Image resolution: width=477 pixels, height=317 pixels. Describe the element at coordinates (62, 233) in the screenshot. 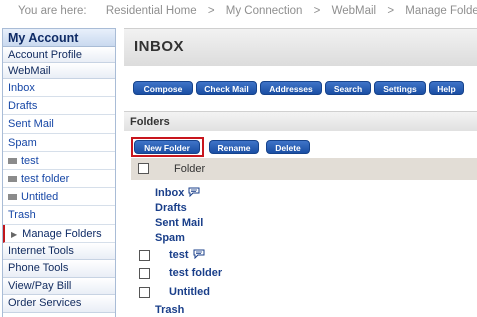

I see `sidebar-item-label: Manage Folders` at that location.